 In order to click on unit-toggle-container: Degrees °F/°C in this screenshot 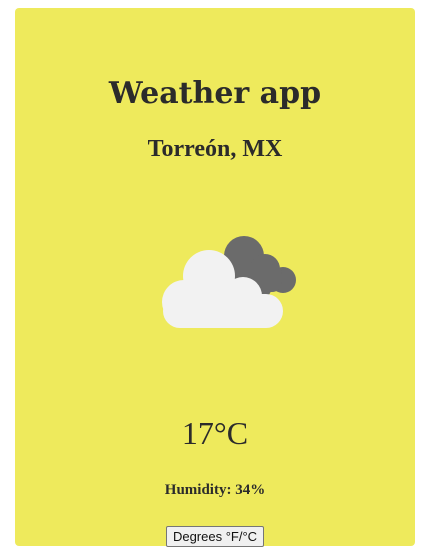, I will do `click(215, 536)`.